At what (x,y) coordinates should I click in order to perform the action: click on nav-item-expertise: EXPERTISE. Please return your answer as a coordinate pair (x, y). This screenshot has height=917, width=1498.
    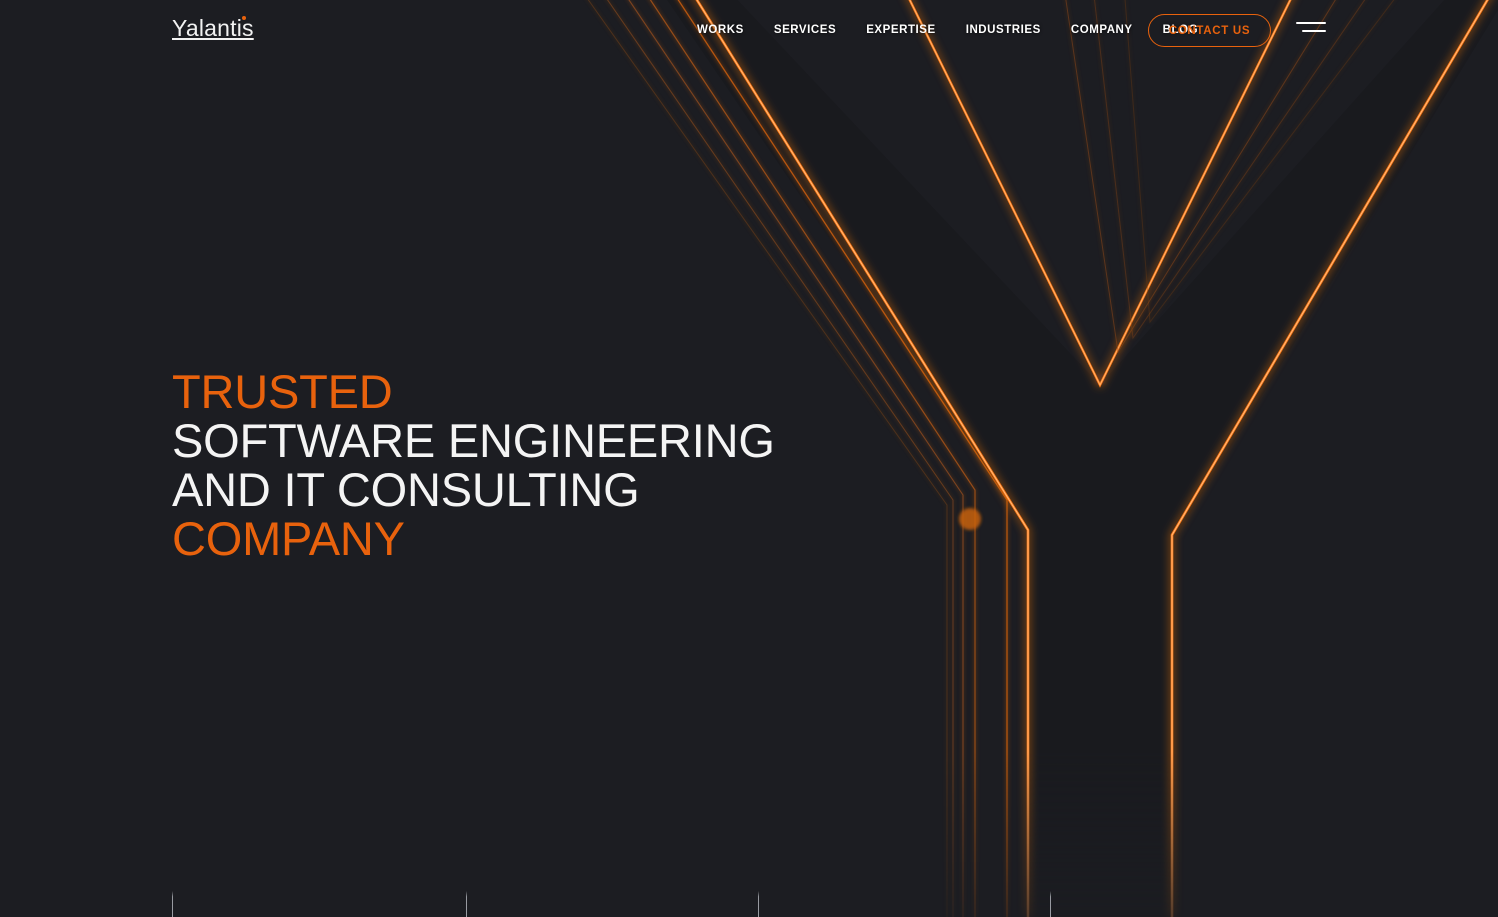
    Looking at the image, I should click on (901, 30).